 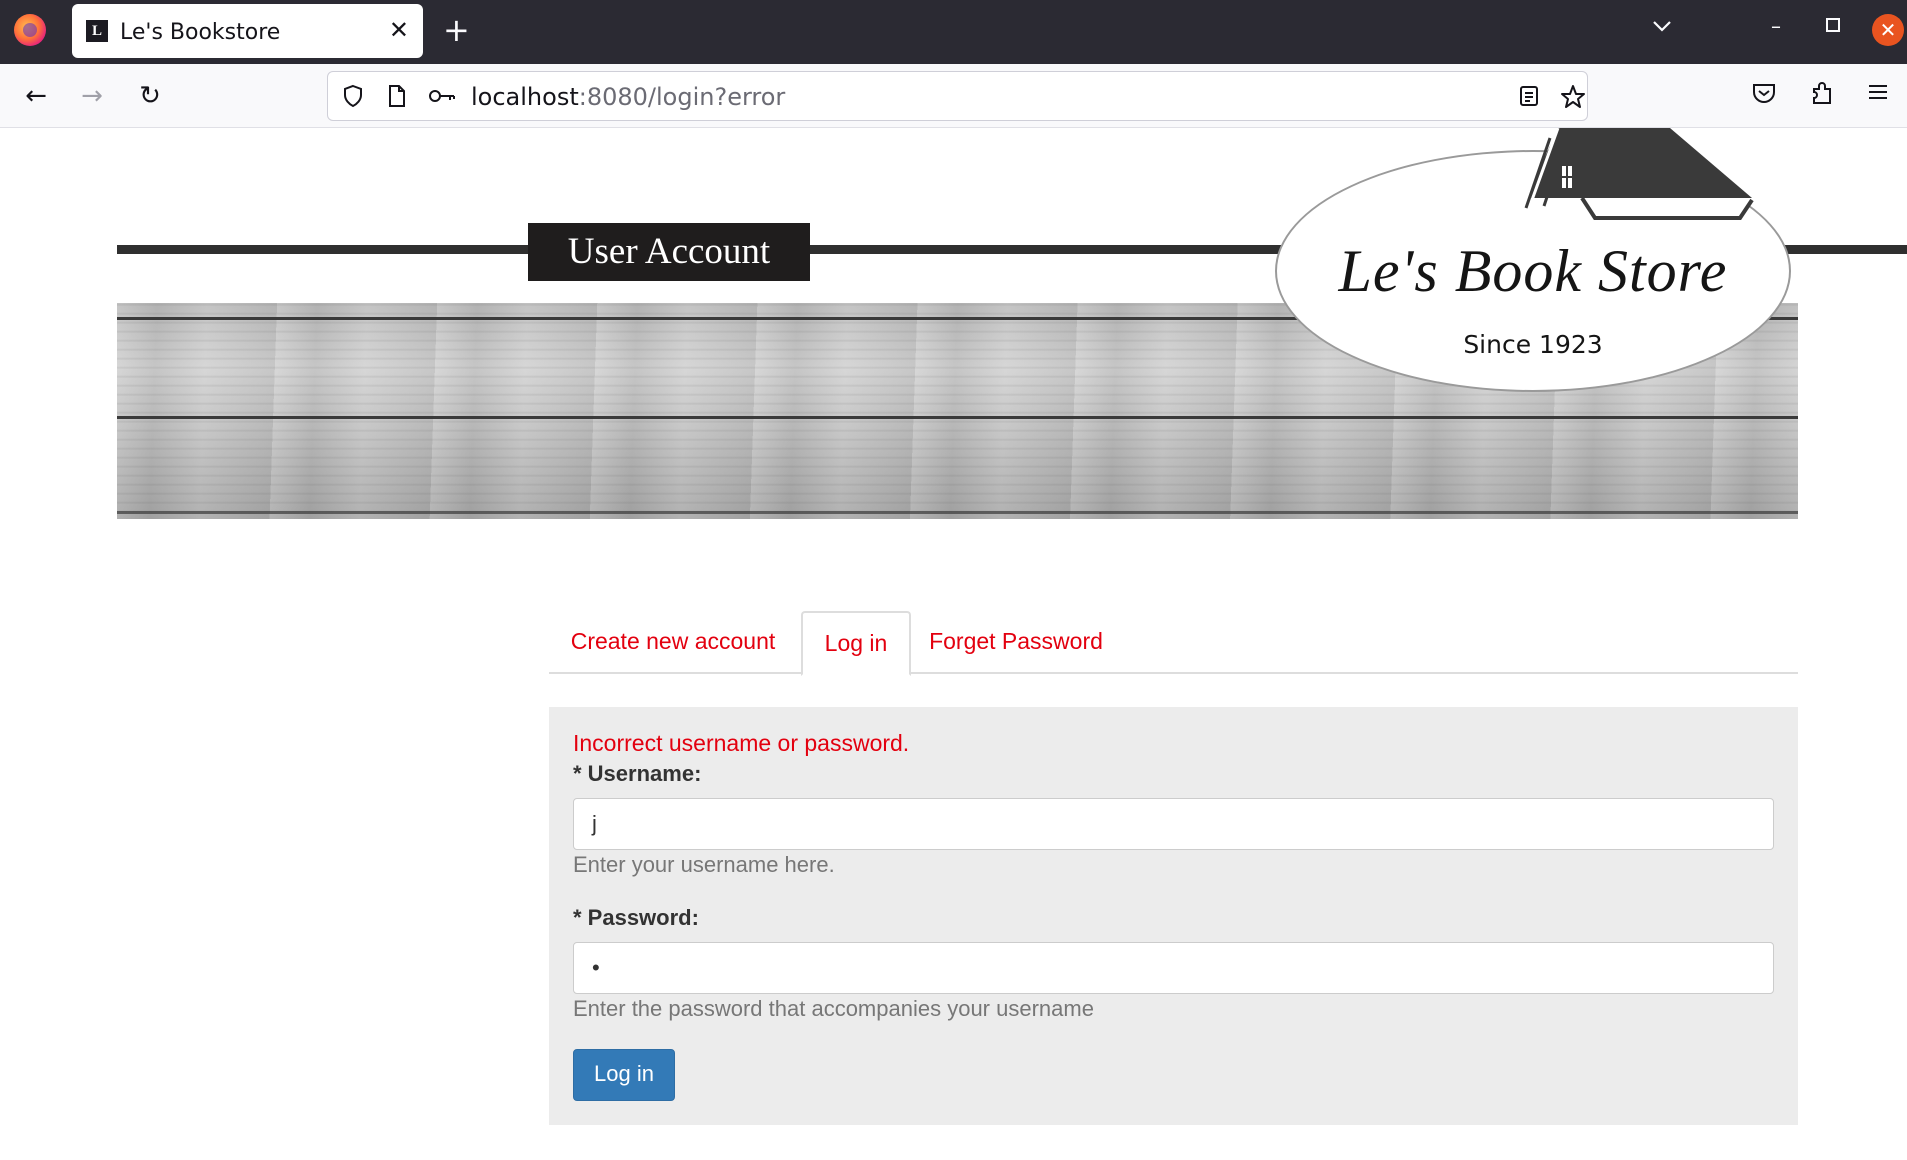 What do you see at coordinates (1573, 97) in the screenshot?
I see `star-icon` at bounding box center [1573, 97].